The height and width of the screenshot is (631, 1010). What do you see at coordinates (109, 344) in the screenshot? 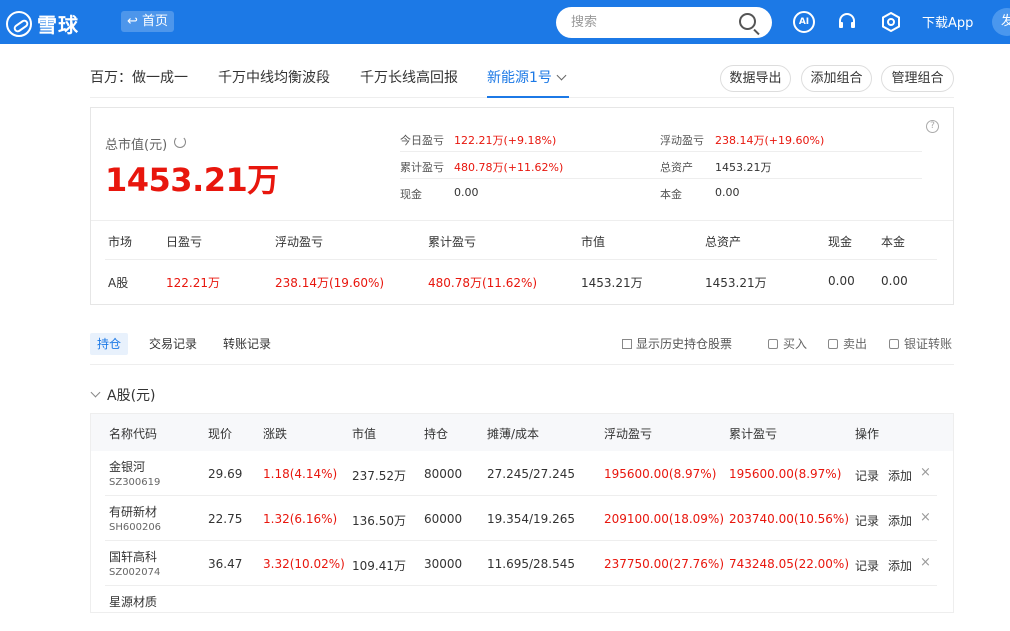
I see `tab-holdings: 持仓` at bounding box center [109, 344].